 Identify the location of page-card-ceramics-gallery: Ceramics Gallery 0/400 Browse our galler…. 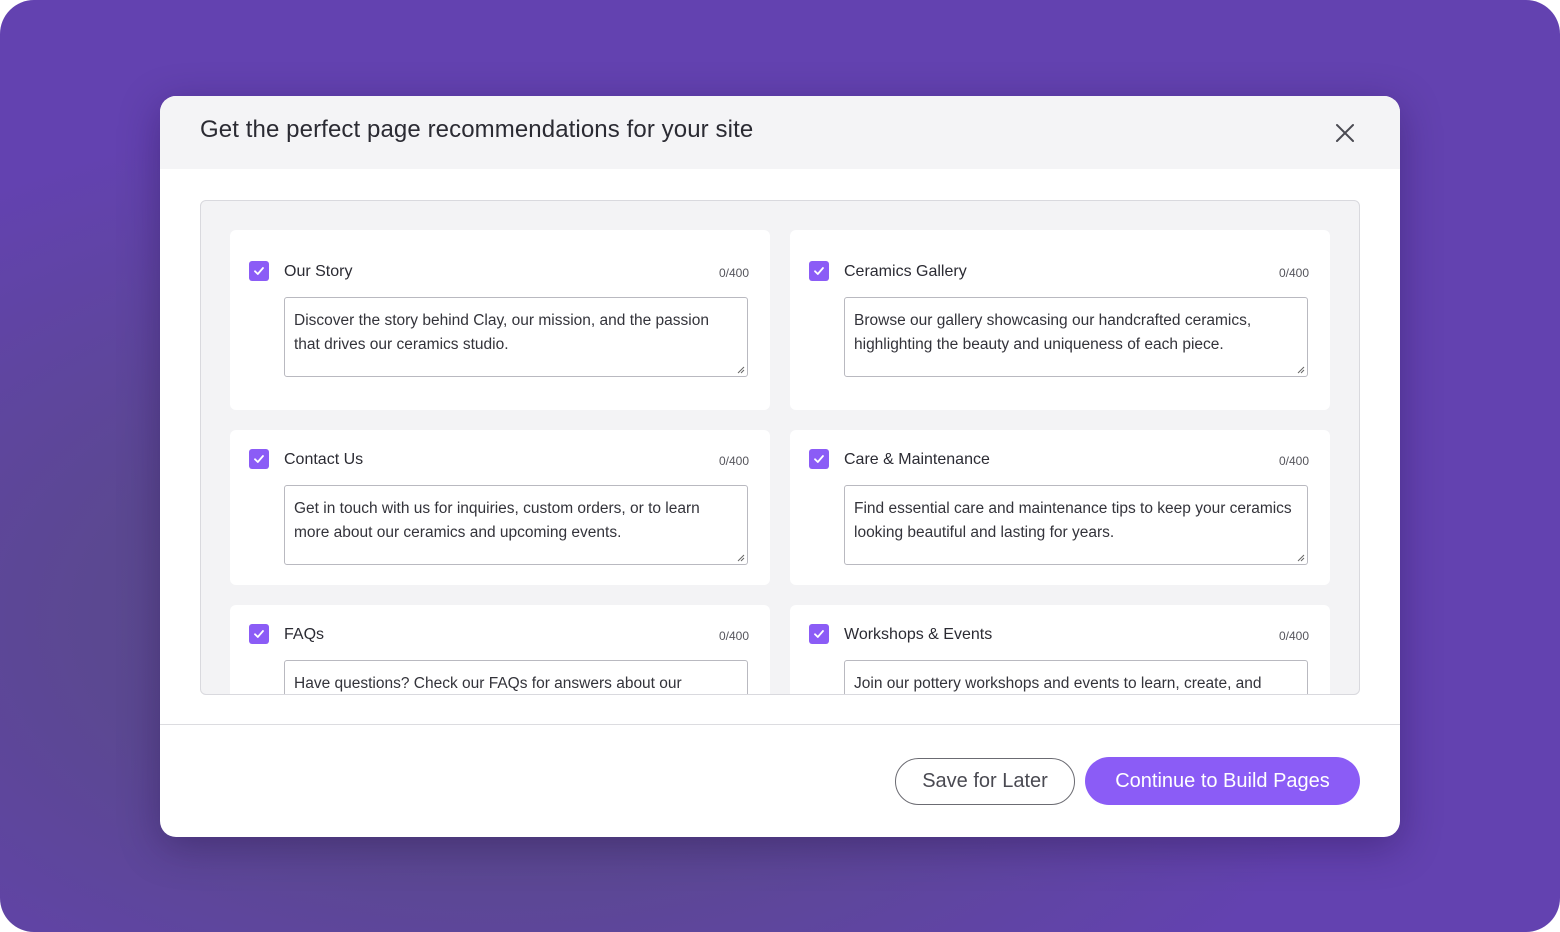
(1060, 320).